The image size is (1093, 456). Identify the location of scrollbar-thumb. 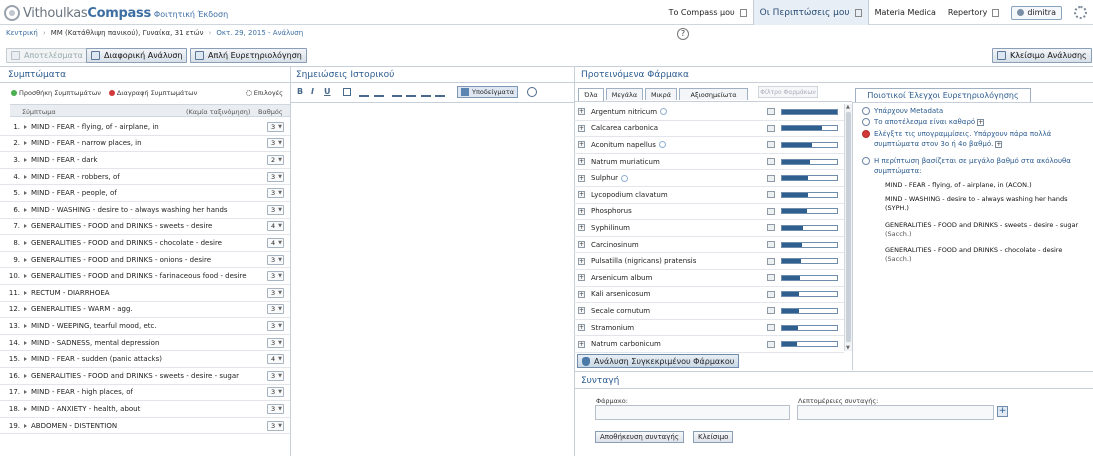
(848, 227).